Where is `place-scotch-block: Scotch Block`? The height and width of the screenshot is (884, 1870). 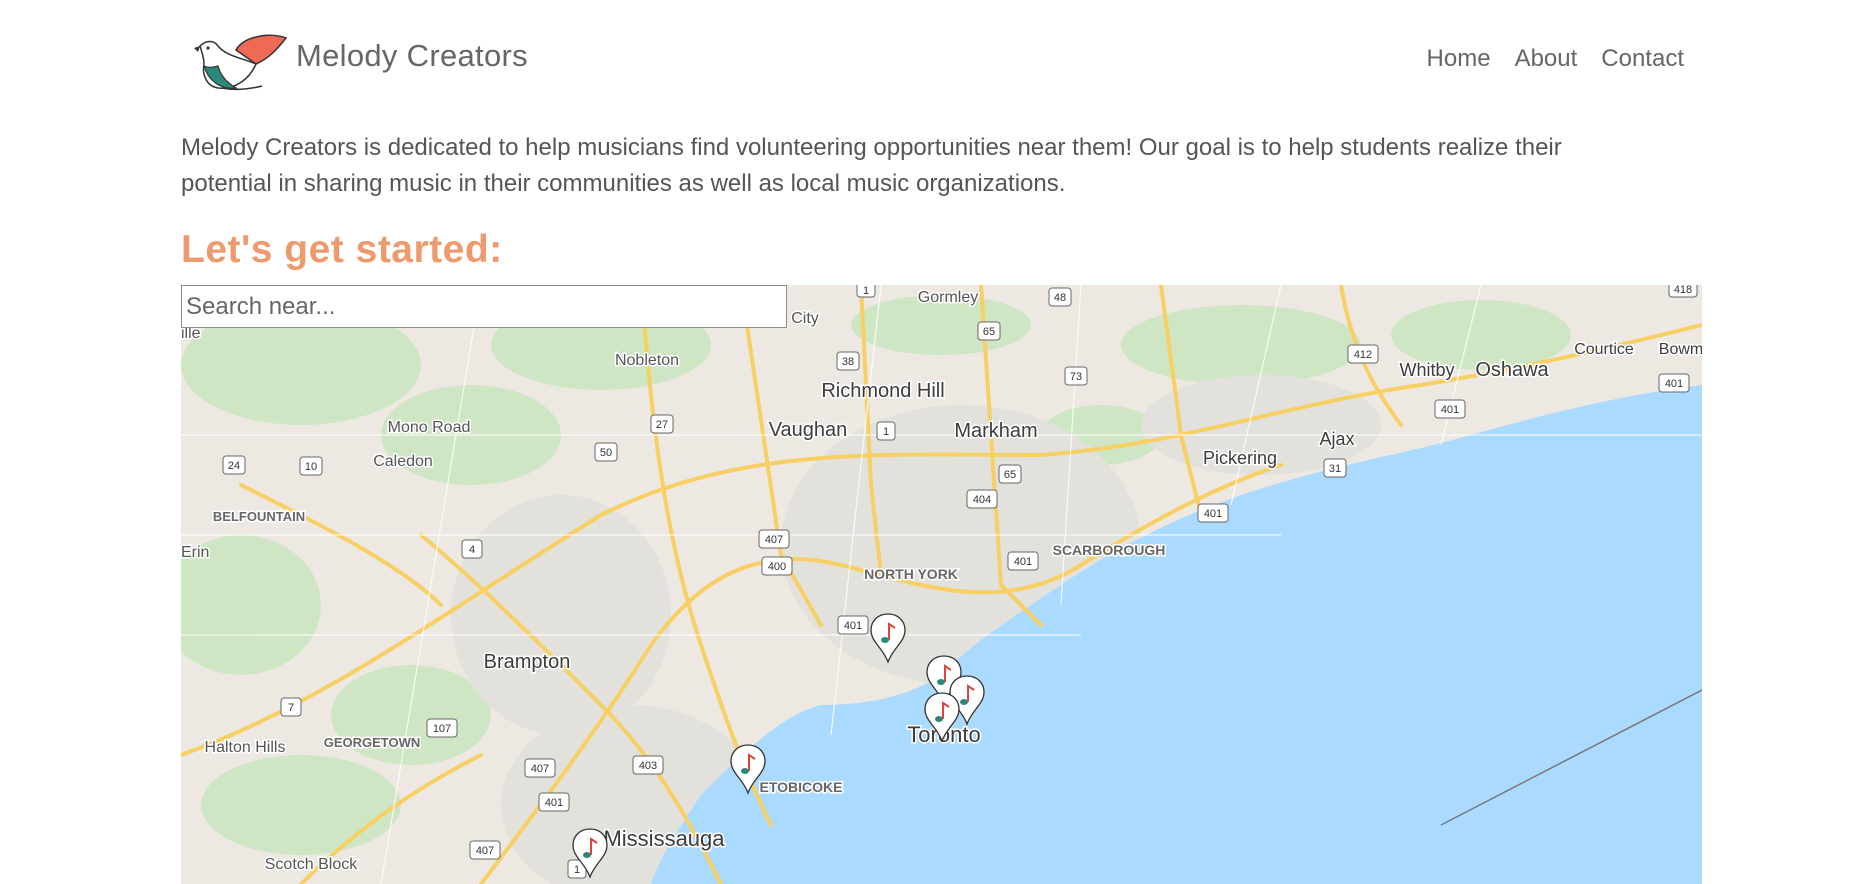
place-scotch-block: Scotch Block is located at coordinates (311, 864).